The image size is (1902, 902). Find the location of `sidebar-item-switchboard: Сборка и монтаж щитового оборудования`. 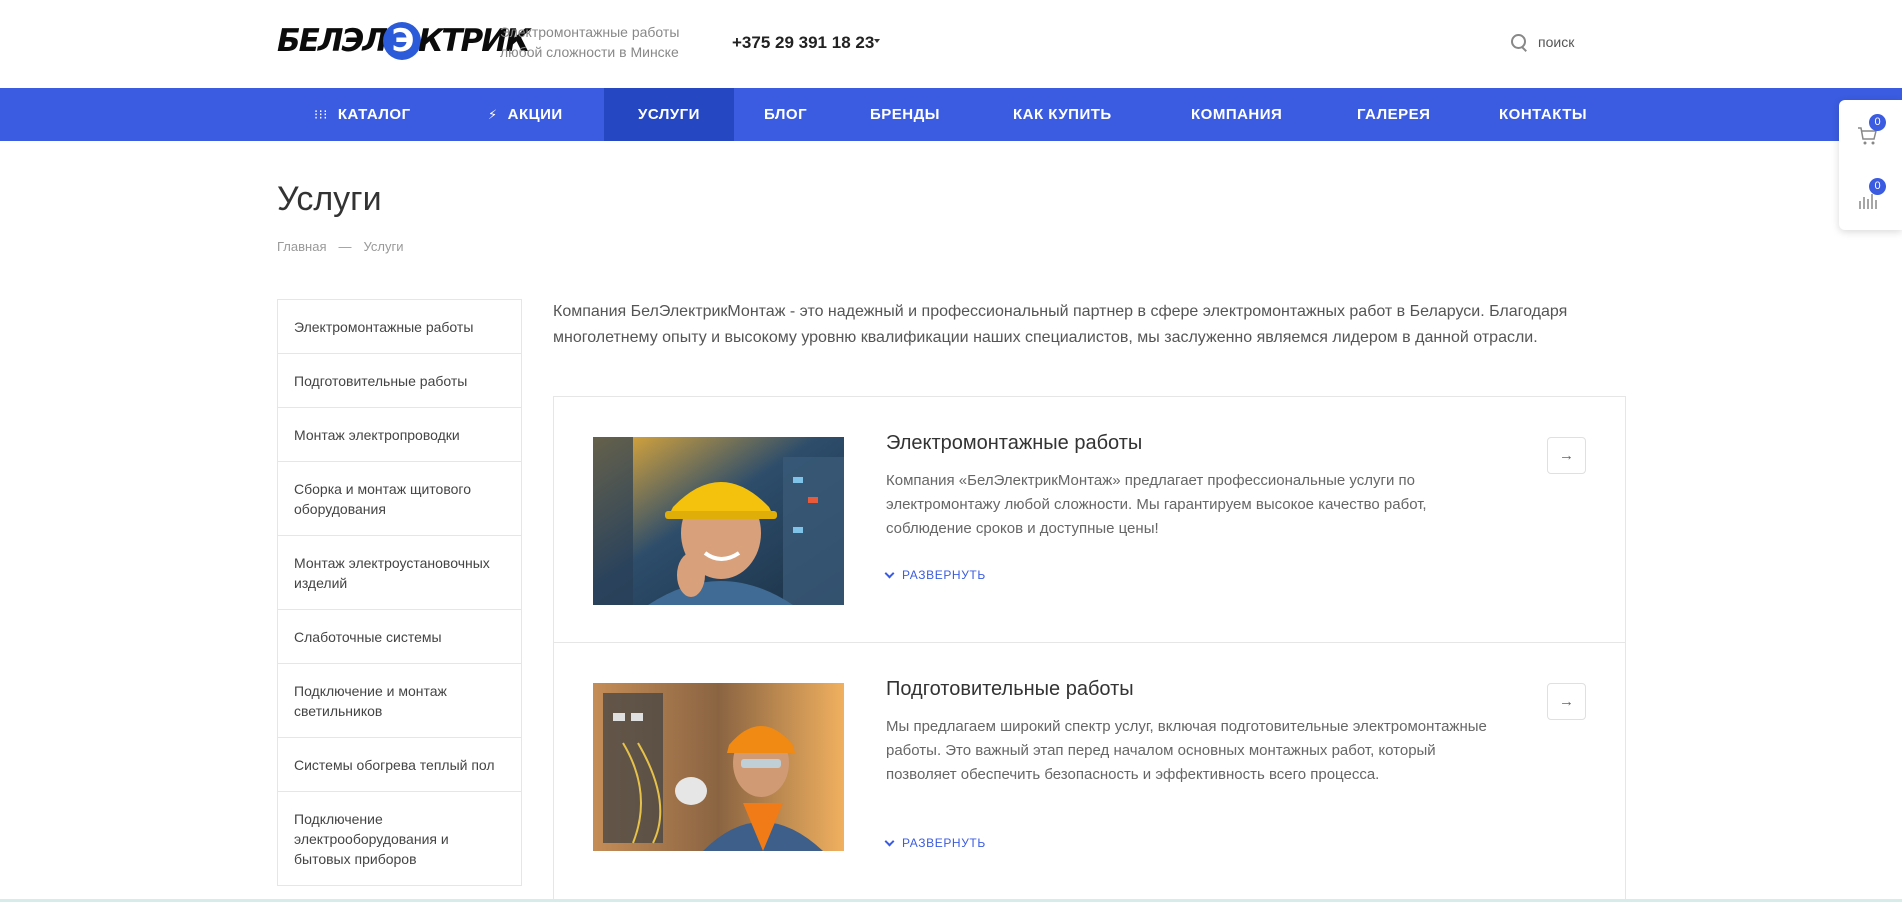

sidebar-item-switchboard: Сборка и монтаж щитового оборудования is located at coordinates (399, 499).